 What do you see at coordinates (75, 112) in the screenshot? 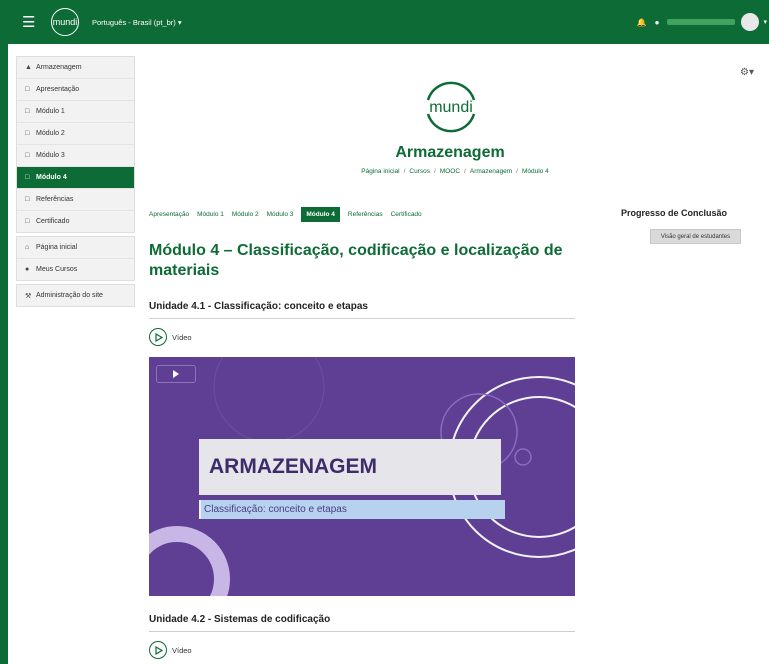
I see `sidebar-item-modulo-1: □ Módulo 1` at bounding box center [75, 112].